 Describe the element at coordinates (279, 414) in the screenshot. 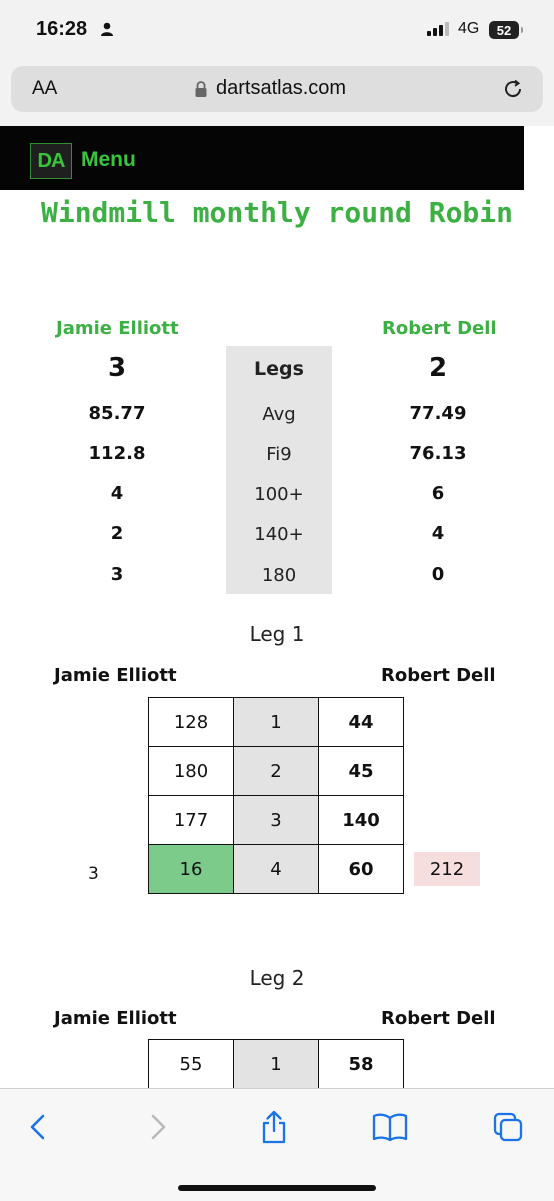

I see `stat-label-avg: Avg` at that location.